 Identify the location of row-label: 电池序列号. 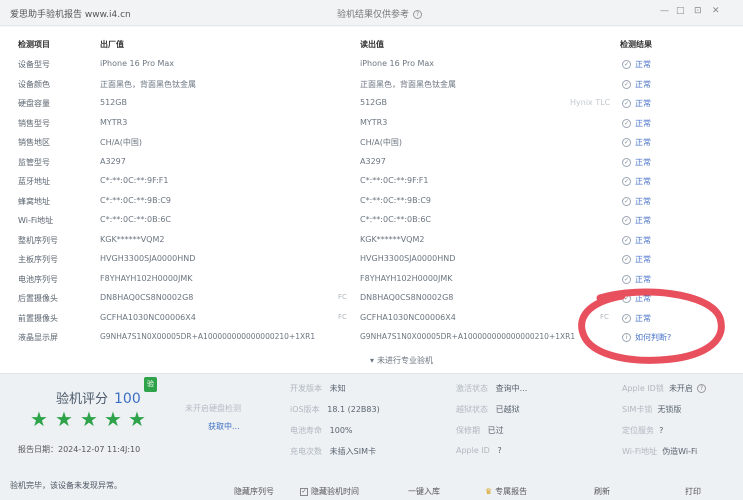
(38, 279).